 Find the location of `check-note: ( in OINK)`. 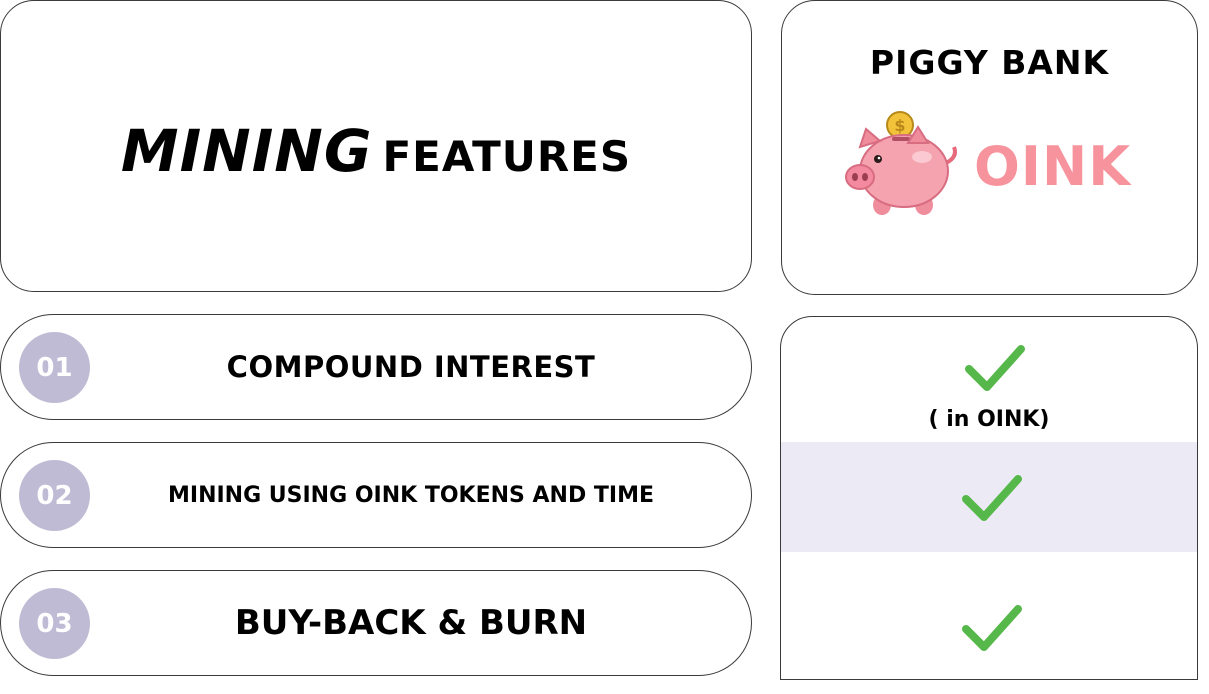

check-note: ( in OINK) is located at coordinates (989, 419).